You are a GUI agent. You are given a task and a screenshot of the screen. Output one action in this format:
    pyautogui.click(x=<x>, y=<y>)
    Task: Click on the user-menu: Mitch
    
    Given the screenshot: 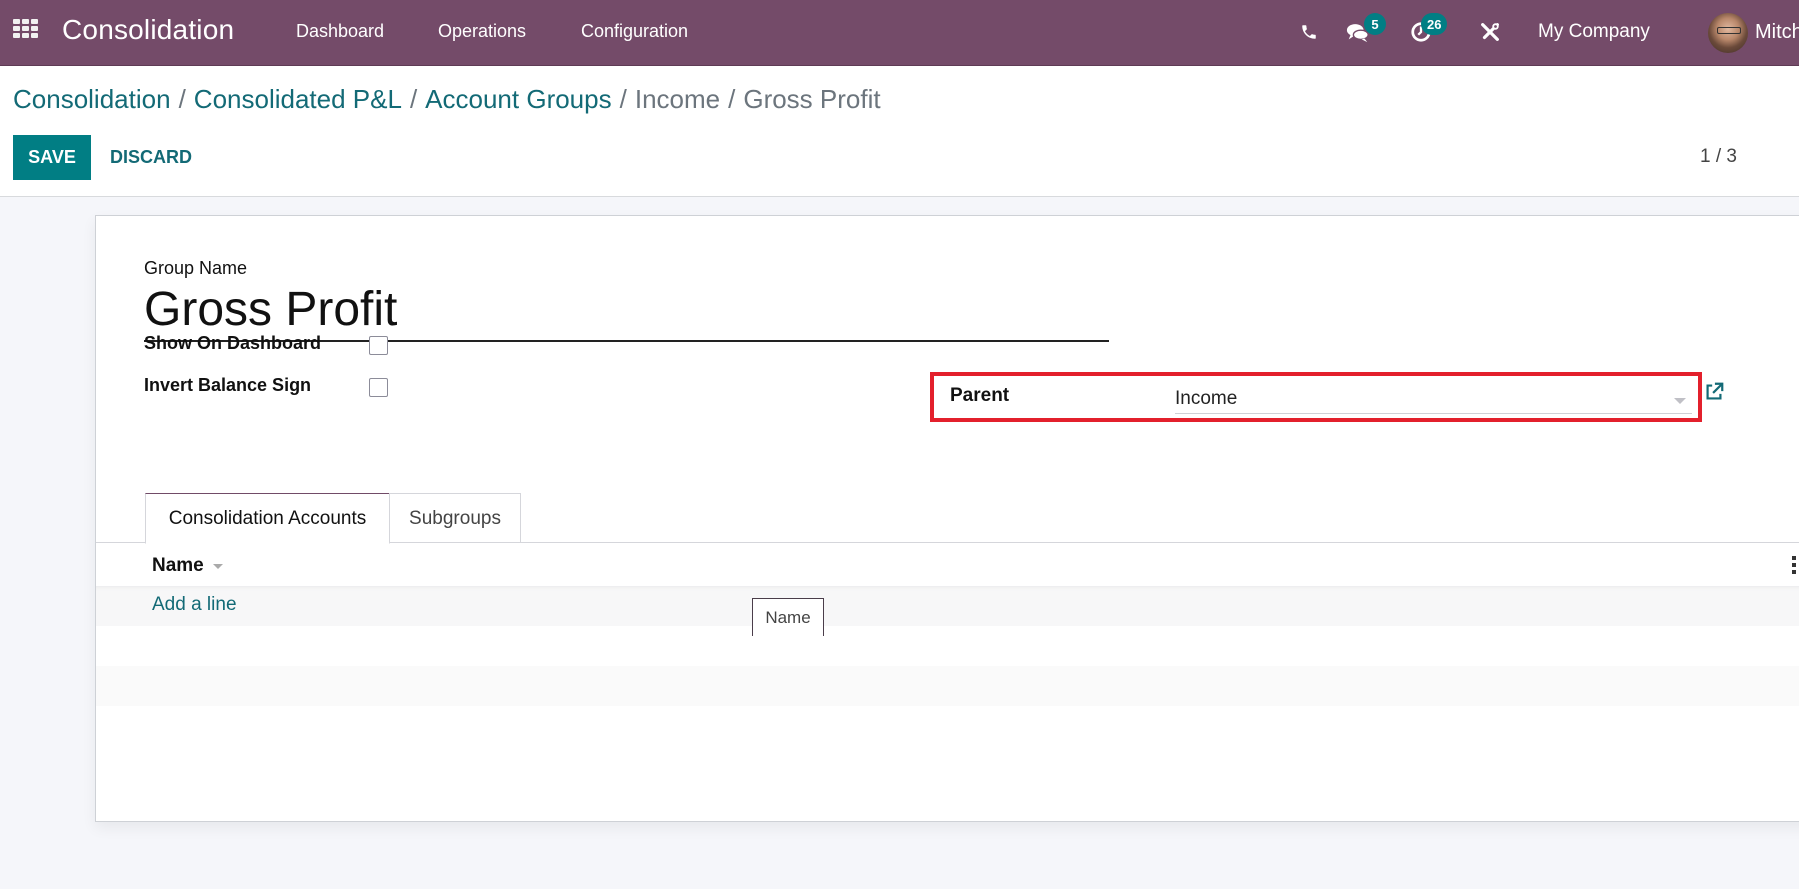 What is the action you would take?
    pyautogui.click(x=1777, y=32)
    